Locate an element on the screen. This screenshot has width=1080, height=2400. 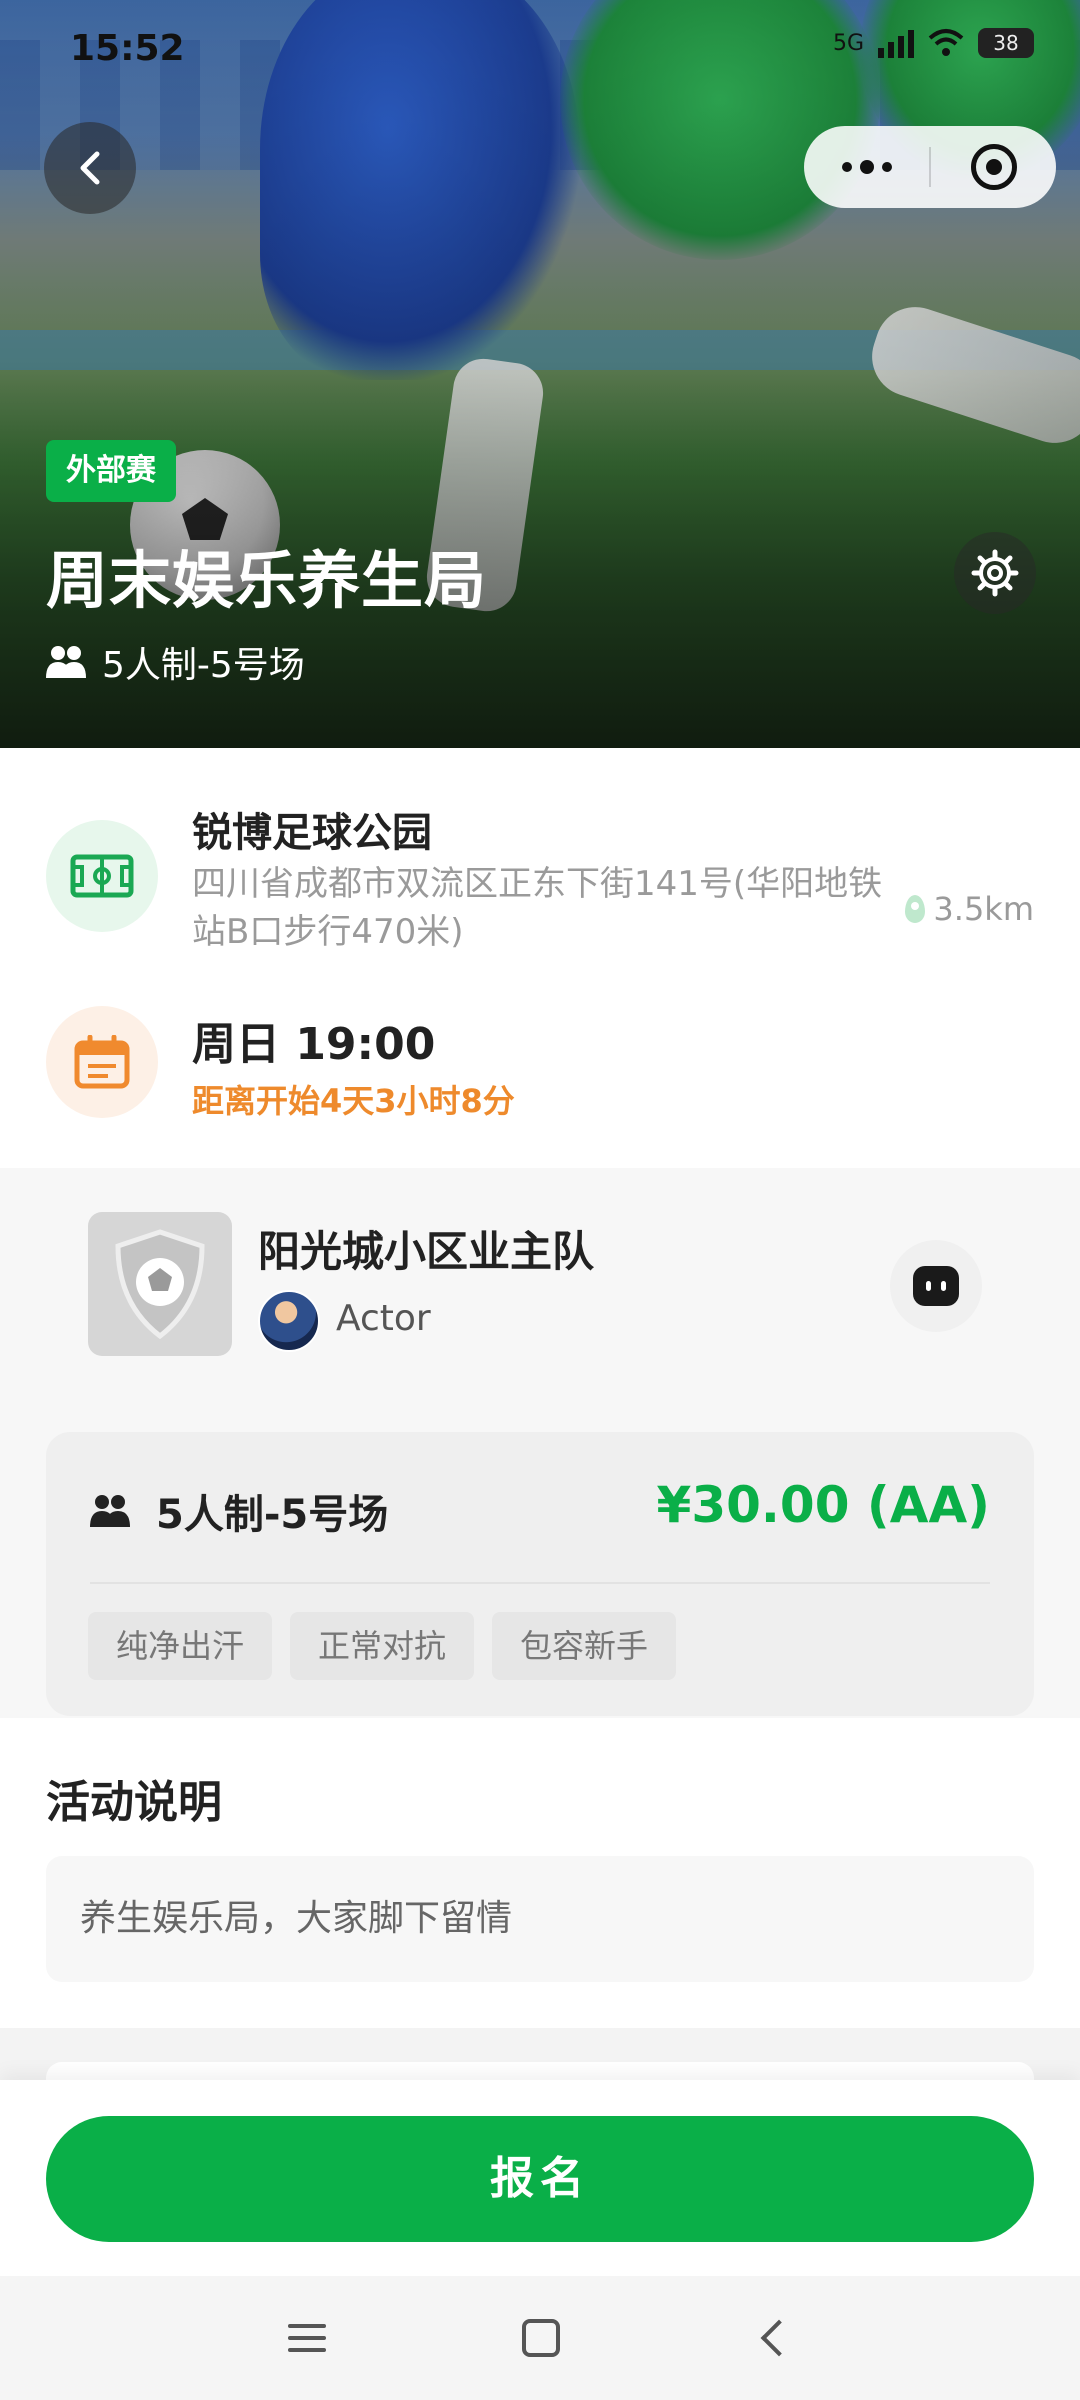
card-format: 5人制-5号场 is located at coordinates (239, 1511).